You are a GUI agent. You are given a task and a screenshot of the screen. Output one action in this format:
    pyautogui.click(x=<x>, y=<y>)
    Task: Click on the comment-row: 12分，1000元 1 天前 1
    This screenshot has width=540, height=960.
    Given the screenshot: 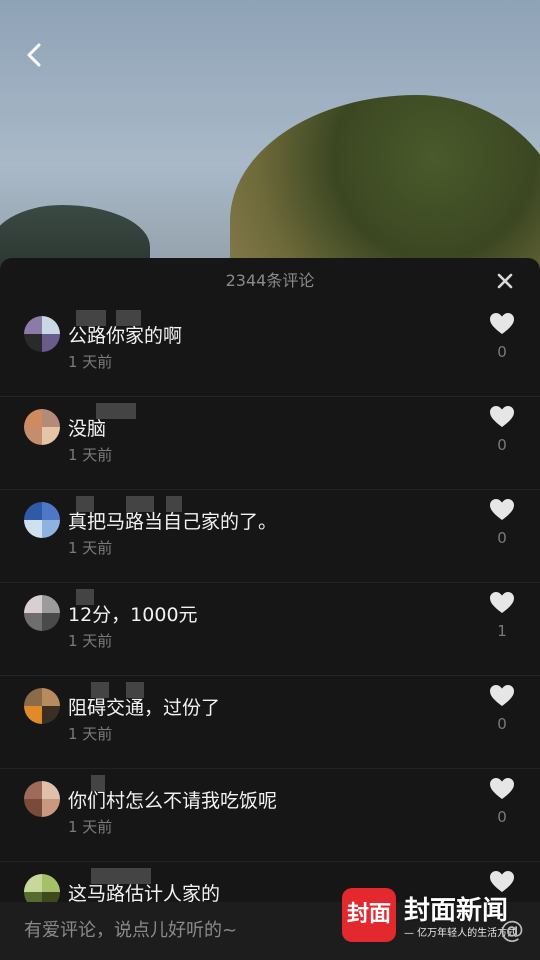 What is the action you would take?
    pyautogui.click(x=270, y=629)
    